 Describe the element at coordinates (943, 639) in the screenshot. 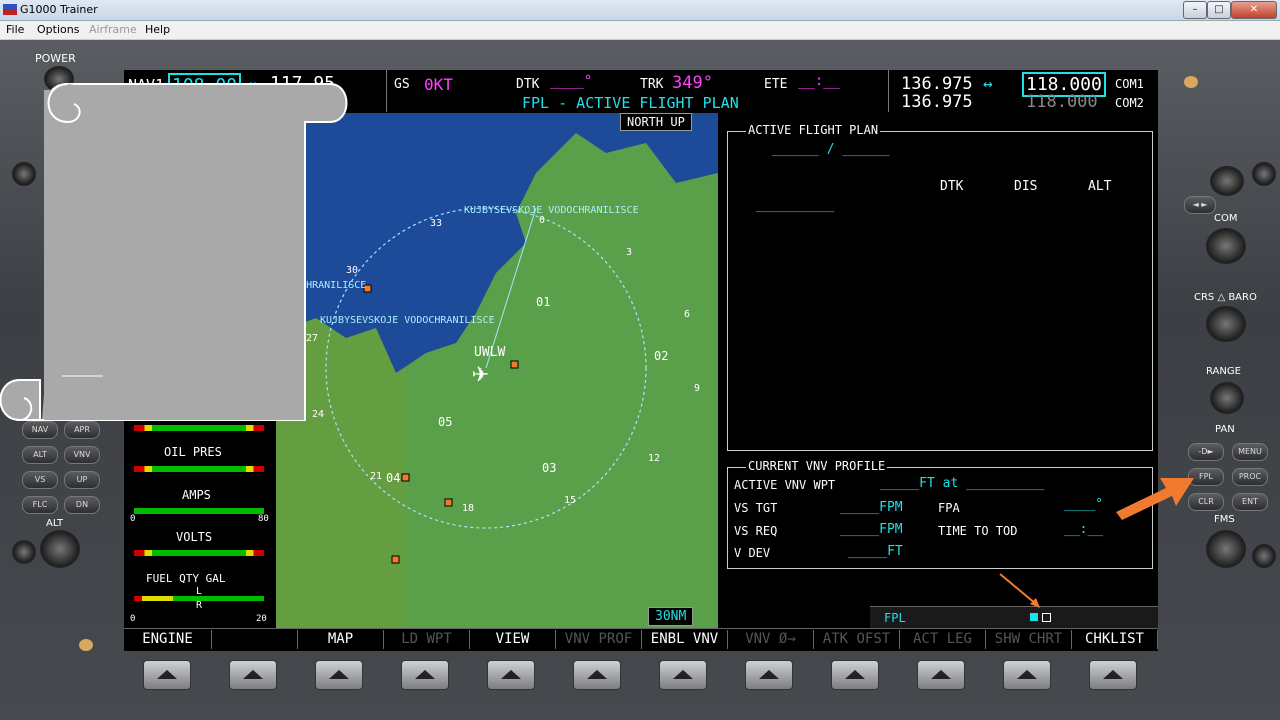

I see `softkey-act-leg: ACT LEG` at that location.